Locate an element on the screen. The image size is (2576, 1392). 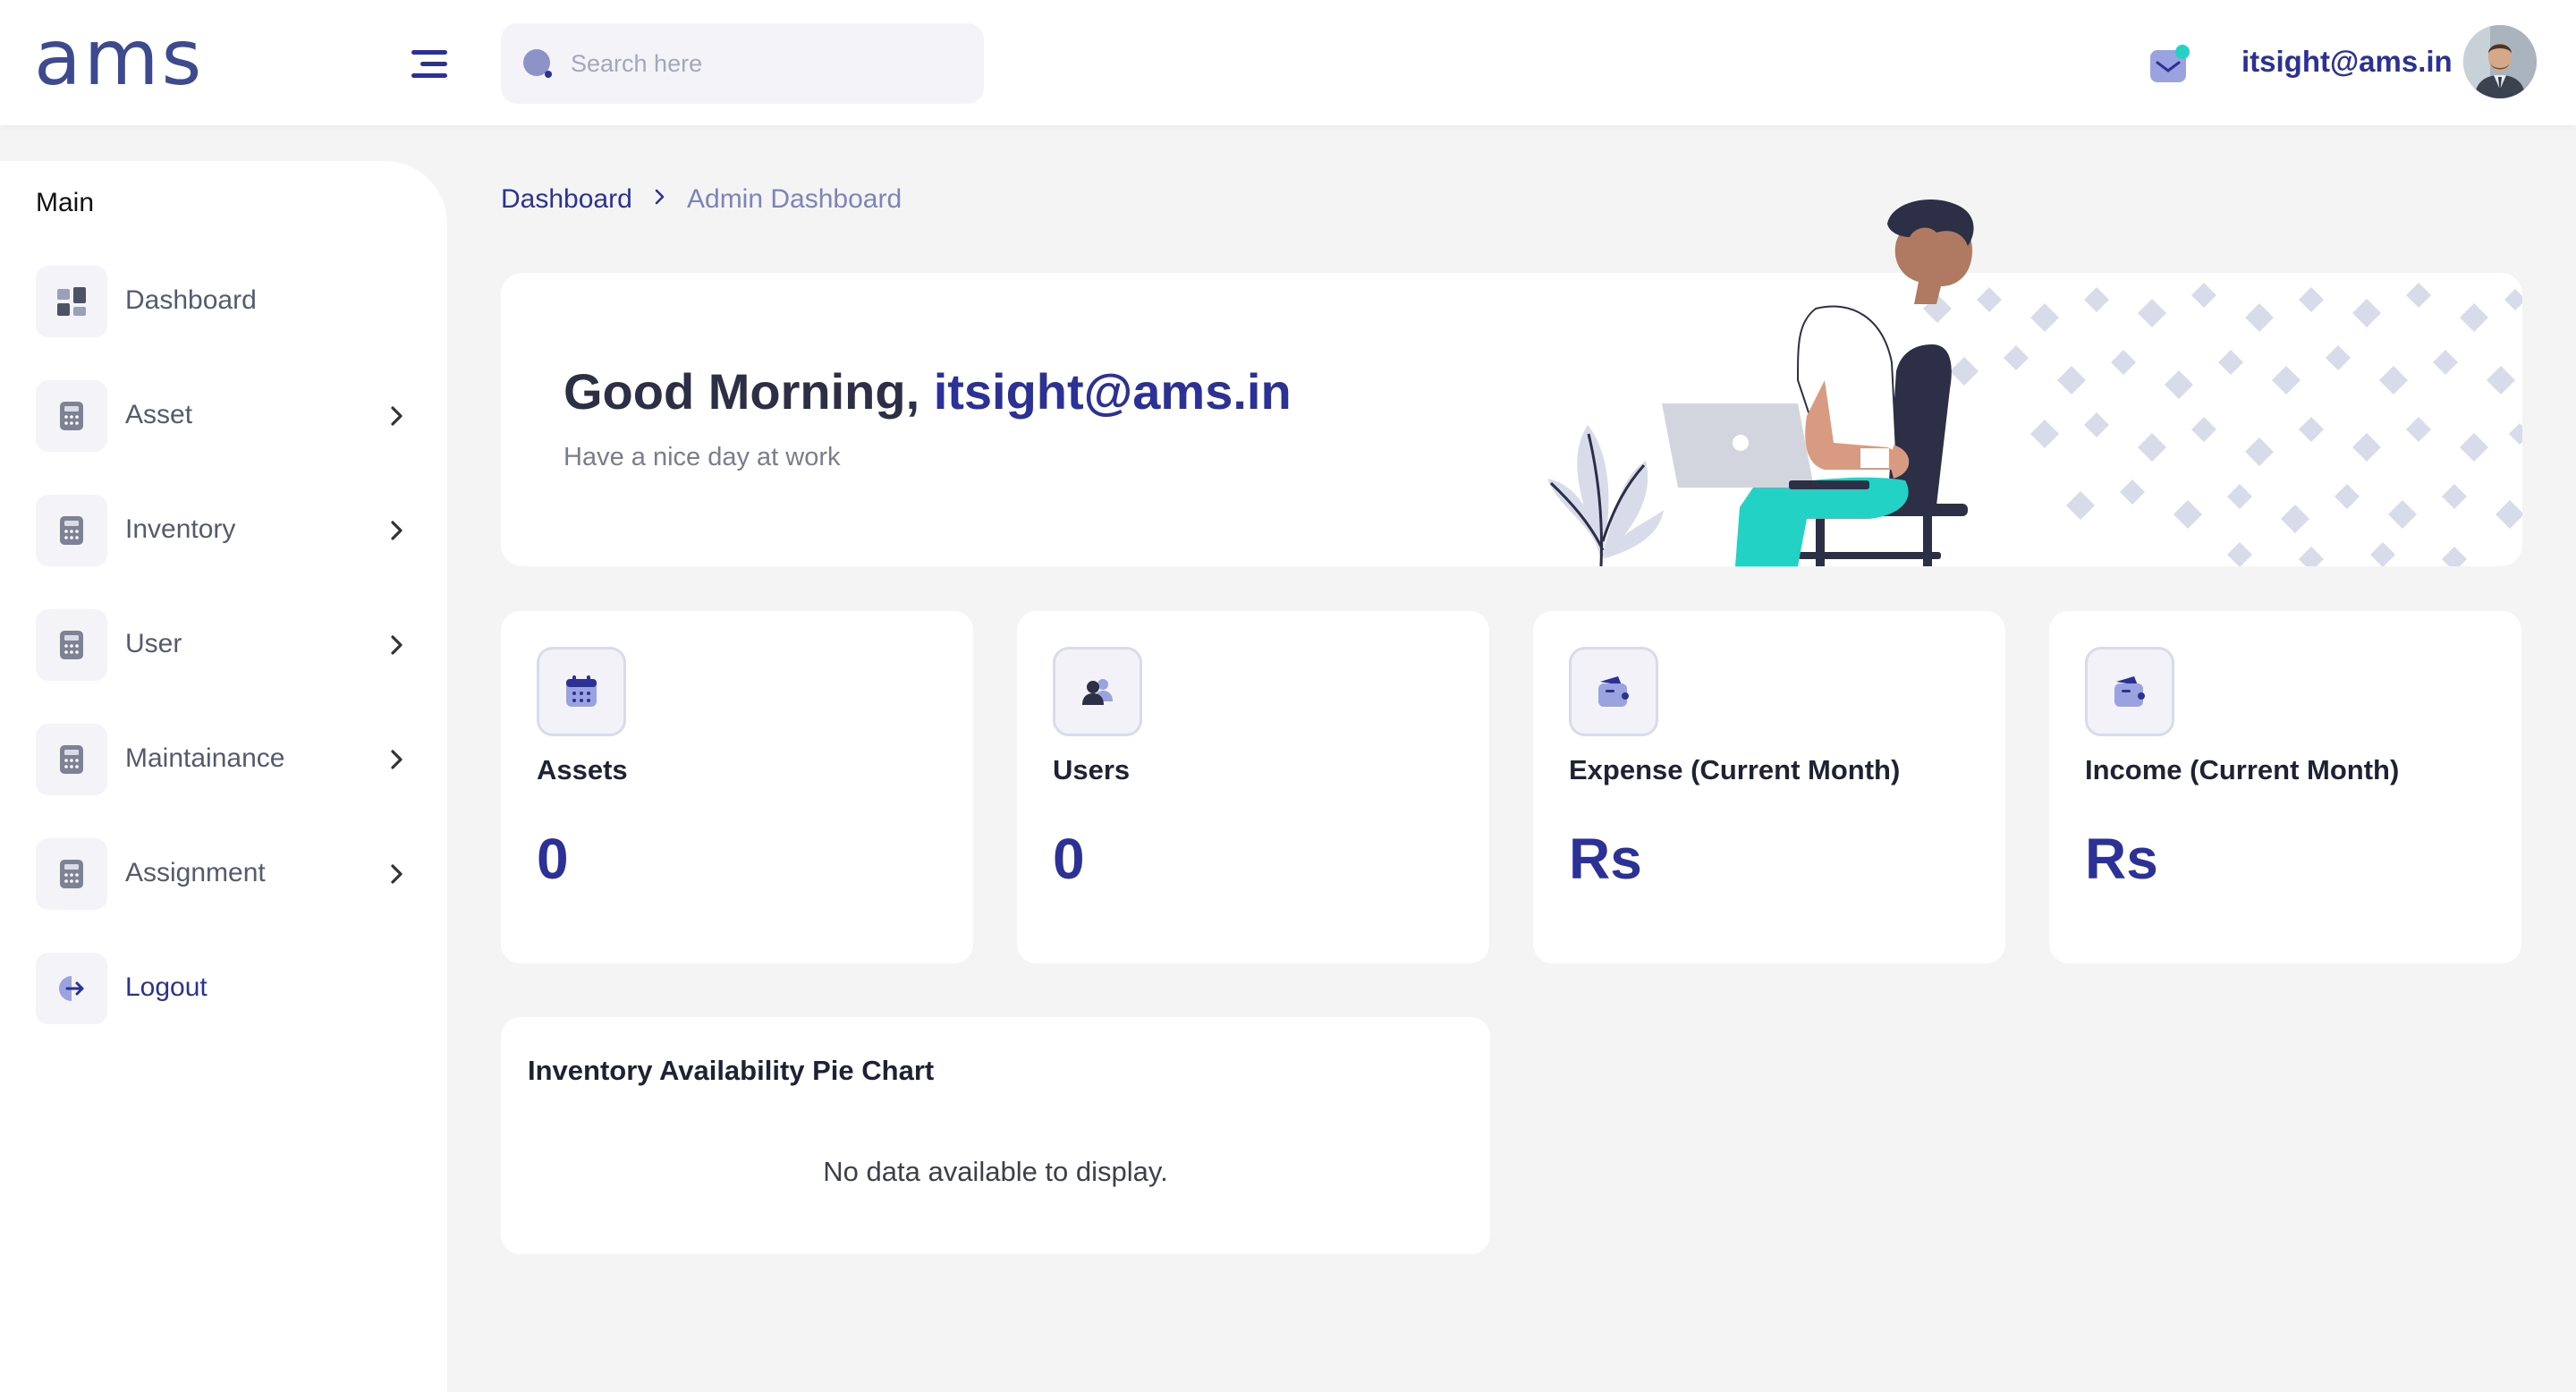
dashboard-grid-icon is located at coordinates (71, 301).